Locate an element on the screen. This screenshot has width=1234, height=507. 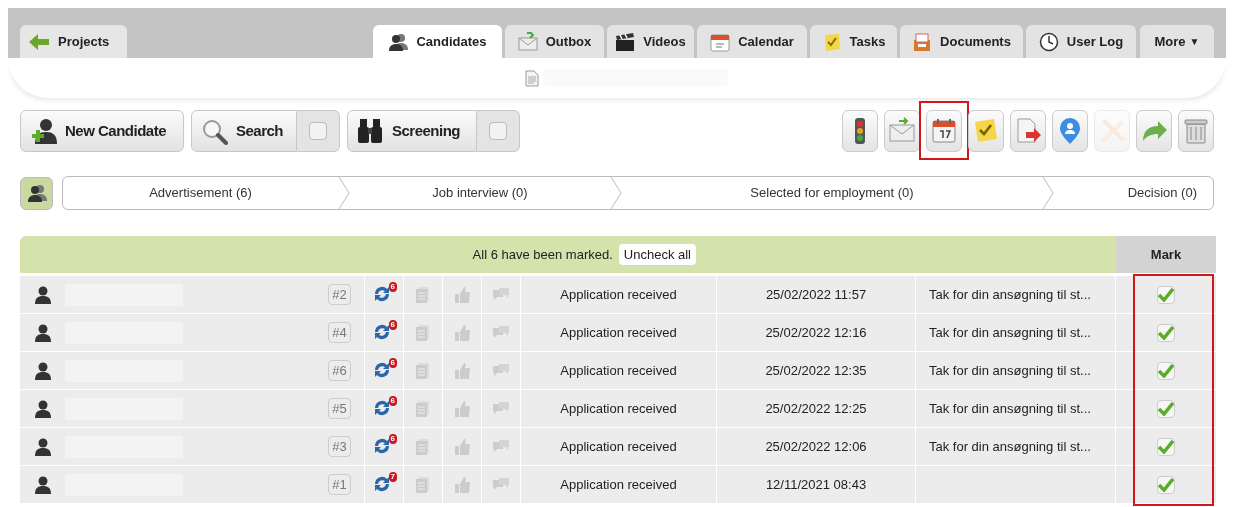
toolbar-button: New Candidate is located at coordinates (102, 131).